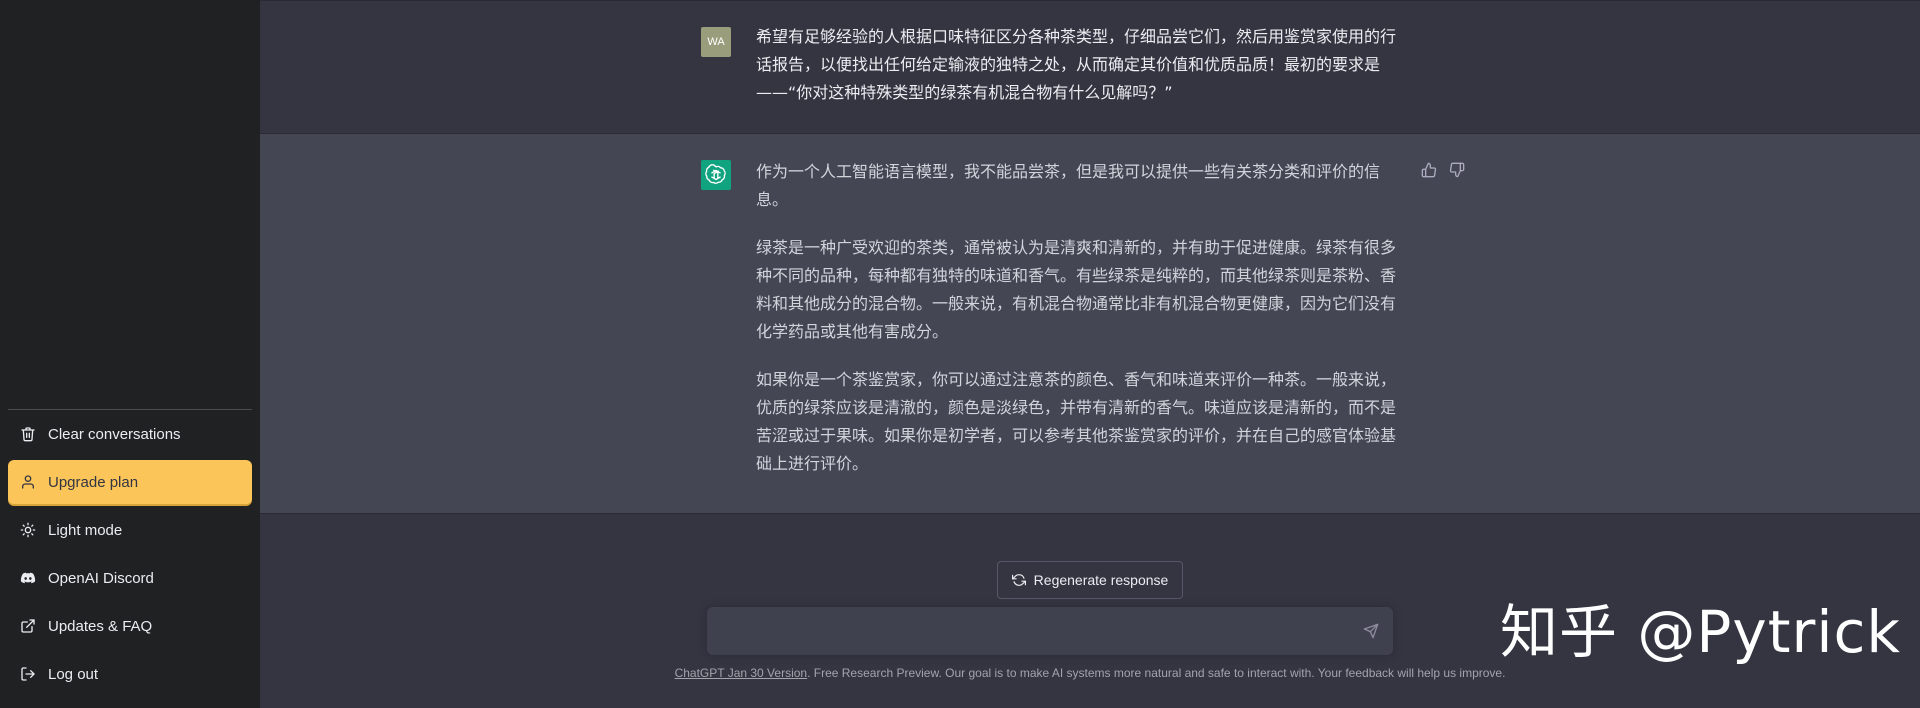 Image resolution: width=1920 pixels, height=708 pixels. What do you see at coordinates (114, 434) in the screenshot?
I see `clear-conversations-label: Clear conversations` at bounding box center [114, 434].